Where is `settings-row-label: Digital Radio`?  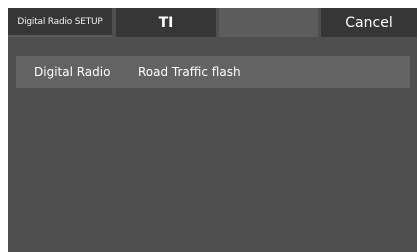
settings-row-label: Digital Radio is located at coordinates (72, 72).